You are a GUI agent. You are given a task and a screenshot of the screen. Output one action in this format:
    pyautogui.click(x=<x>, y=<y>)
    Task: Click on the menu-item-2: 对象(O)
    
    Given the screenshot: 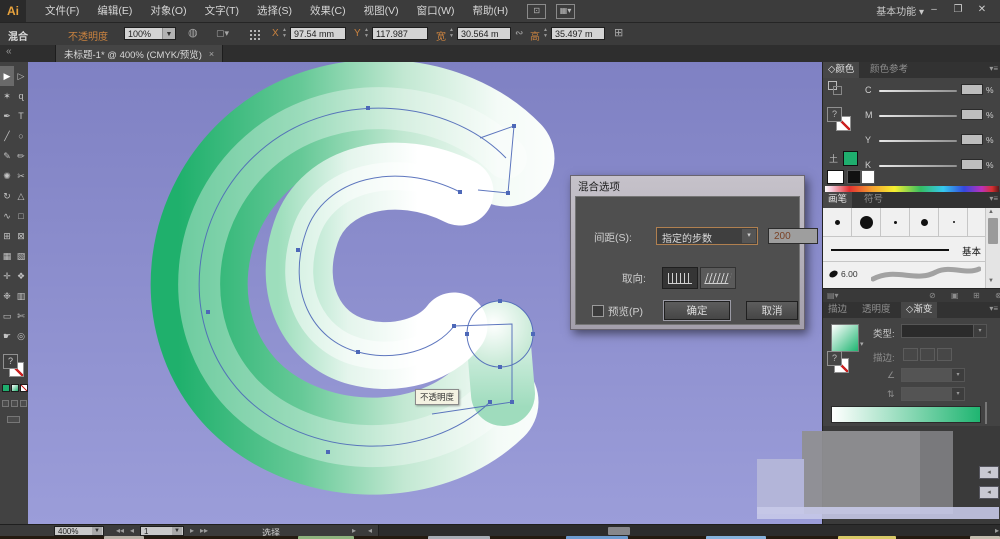 What is the action you would take?
    pyautogui.click(x=168, y=11)
    